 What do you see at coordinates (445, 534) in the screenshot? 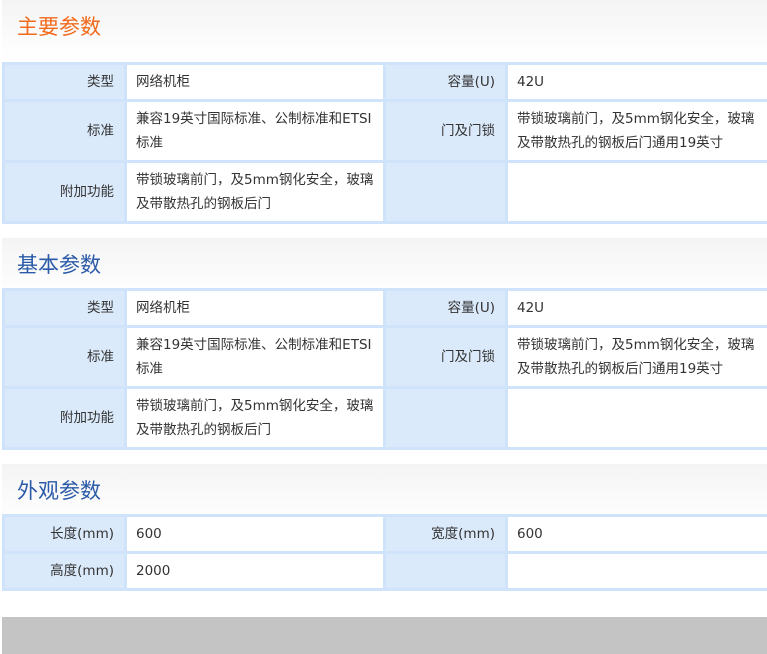
I see `label-width: 宽度(mm)` at bounding box center [445, 534].